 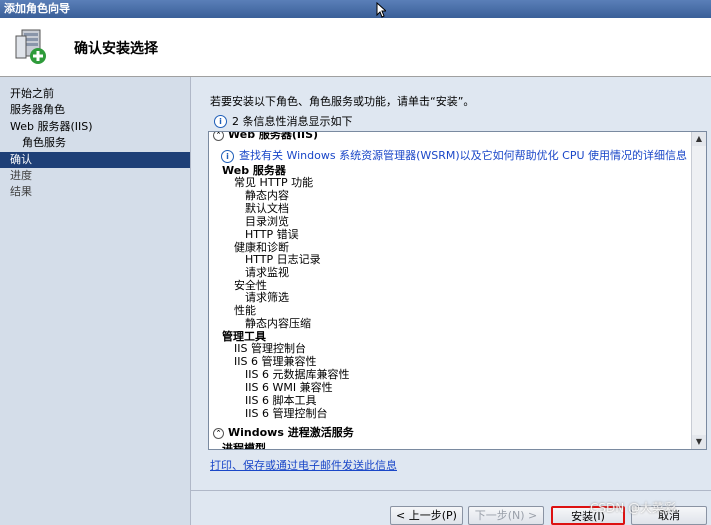 What do you see at coordinates (633, 508) in the screenshot?
I see `watermark: CSDN @大菜彩` at bounding box center [633, 508].